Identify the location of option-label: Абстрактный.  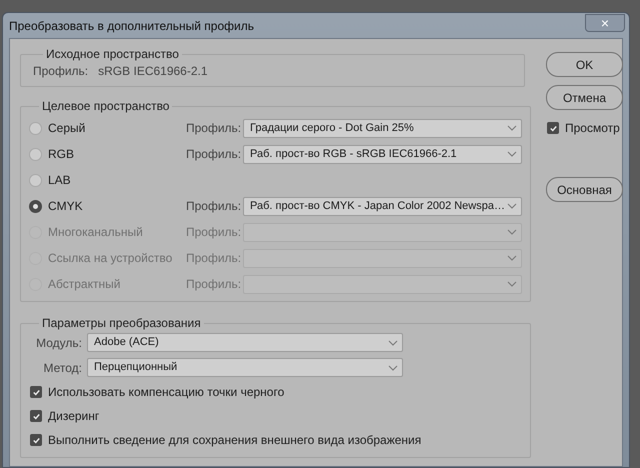
(85, 284).